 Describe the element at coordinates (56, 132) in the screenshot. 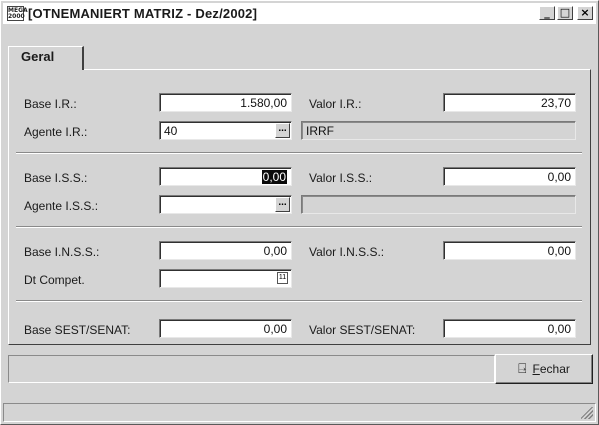

I see `agente-ir-label: Agente I.R.:` at that location.